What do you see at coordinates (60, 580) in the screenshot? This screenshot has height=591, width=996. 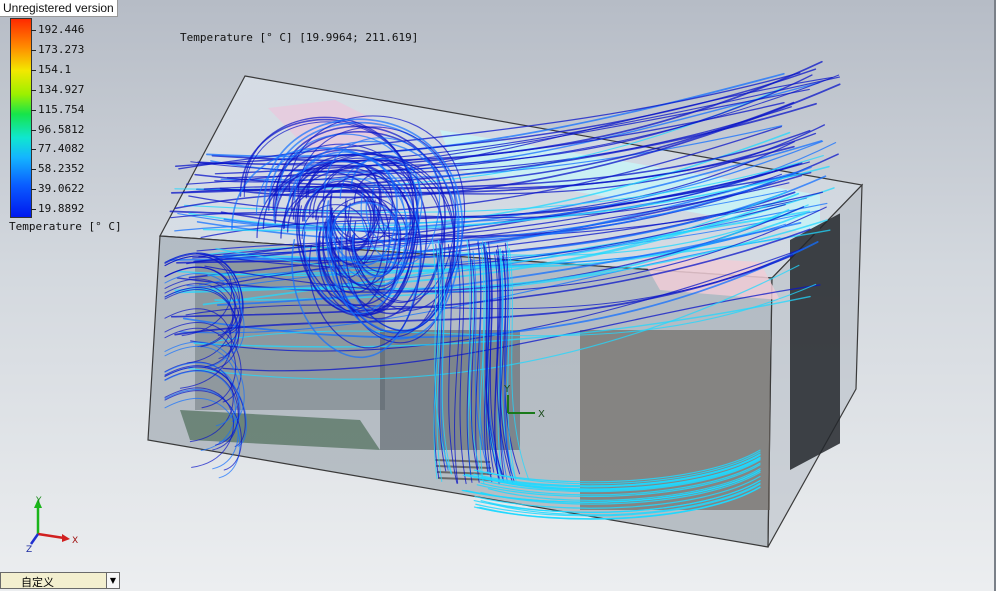 I see `view-orientation-dropdown: 自定义 ▼` at bounding box center [60, 580].